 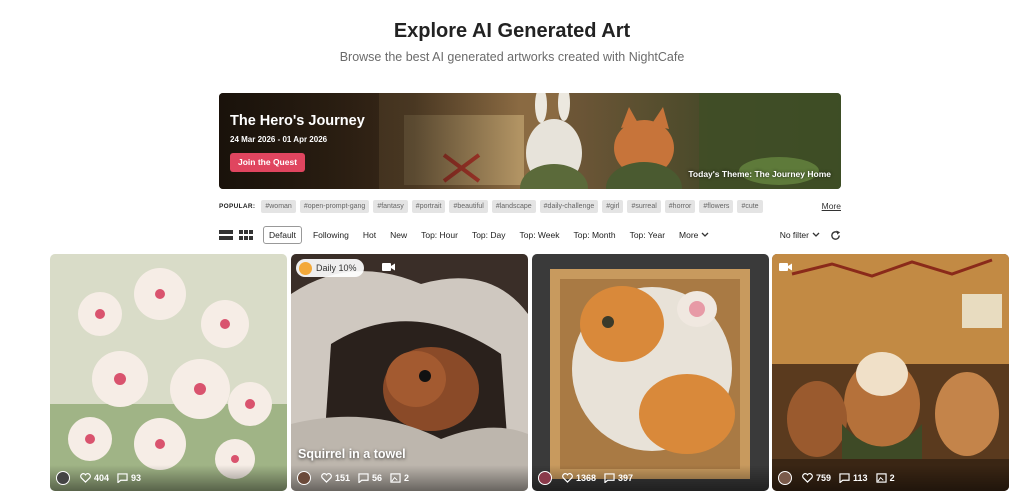 I want to click on artwork-card: Daily 10% Squirrel in a towel 151 56 2, so click(x=409, y=372).